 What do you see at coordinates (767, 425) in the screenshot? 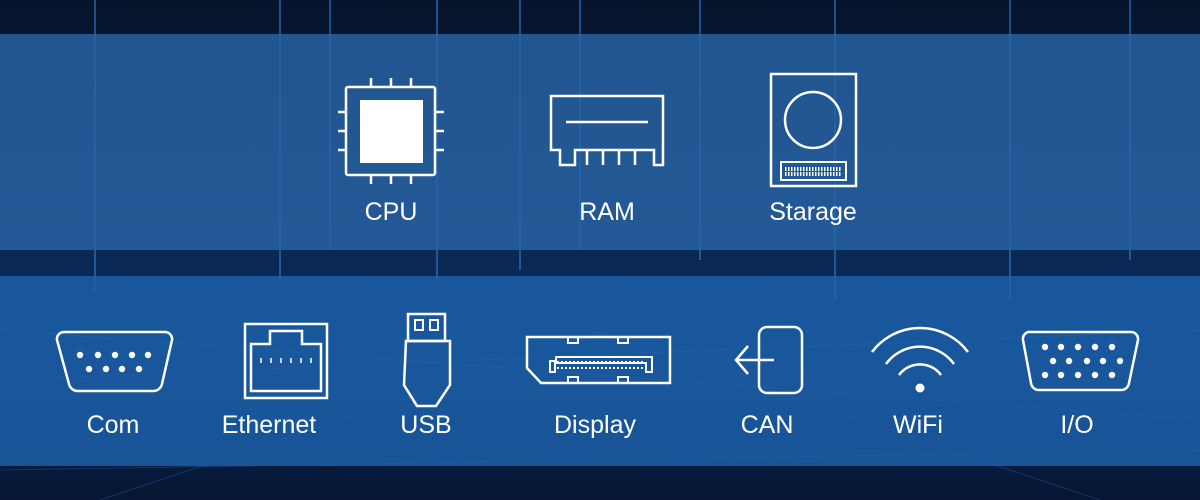
I see `can-label: CAN` at bounding box center [767, 425].